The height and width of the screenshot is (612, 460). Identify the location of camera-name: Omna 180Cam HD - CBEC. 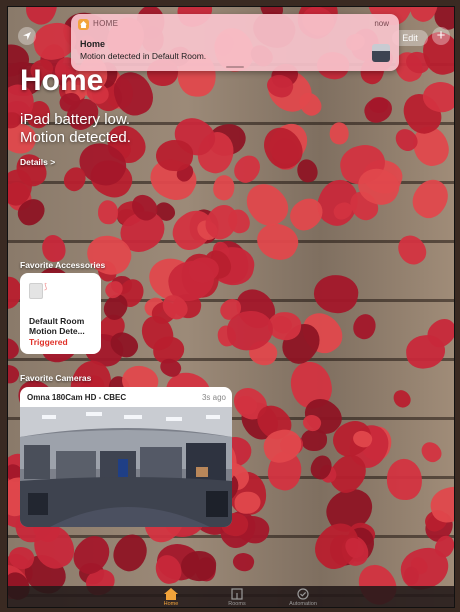
(77, 397).